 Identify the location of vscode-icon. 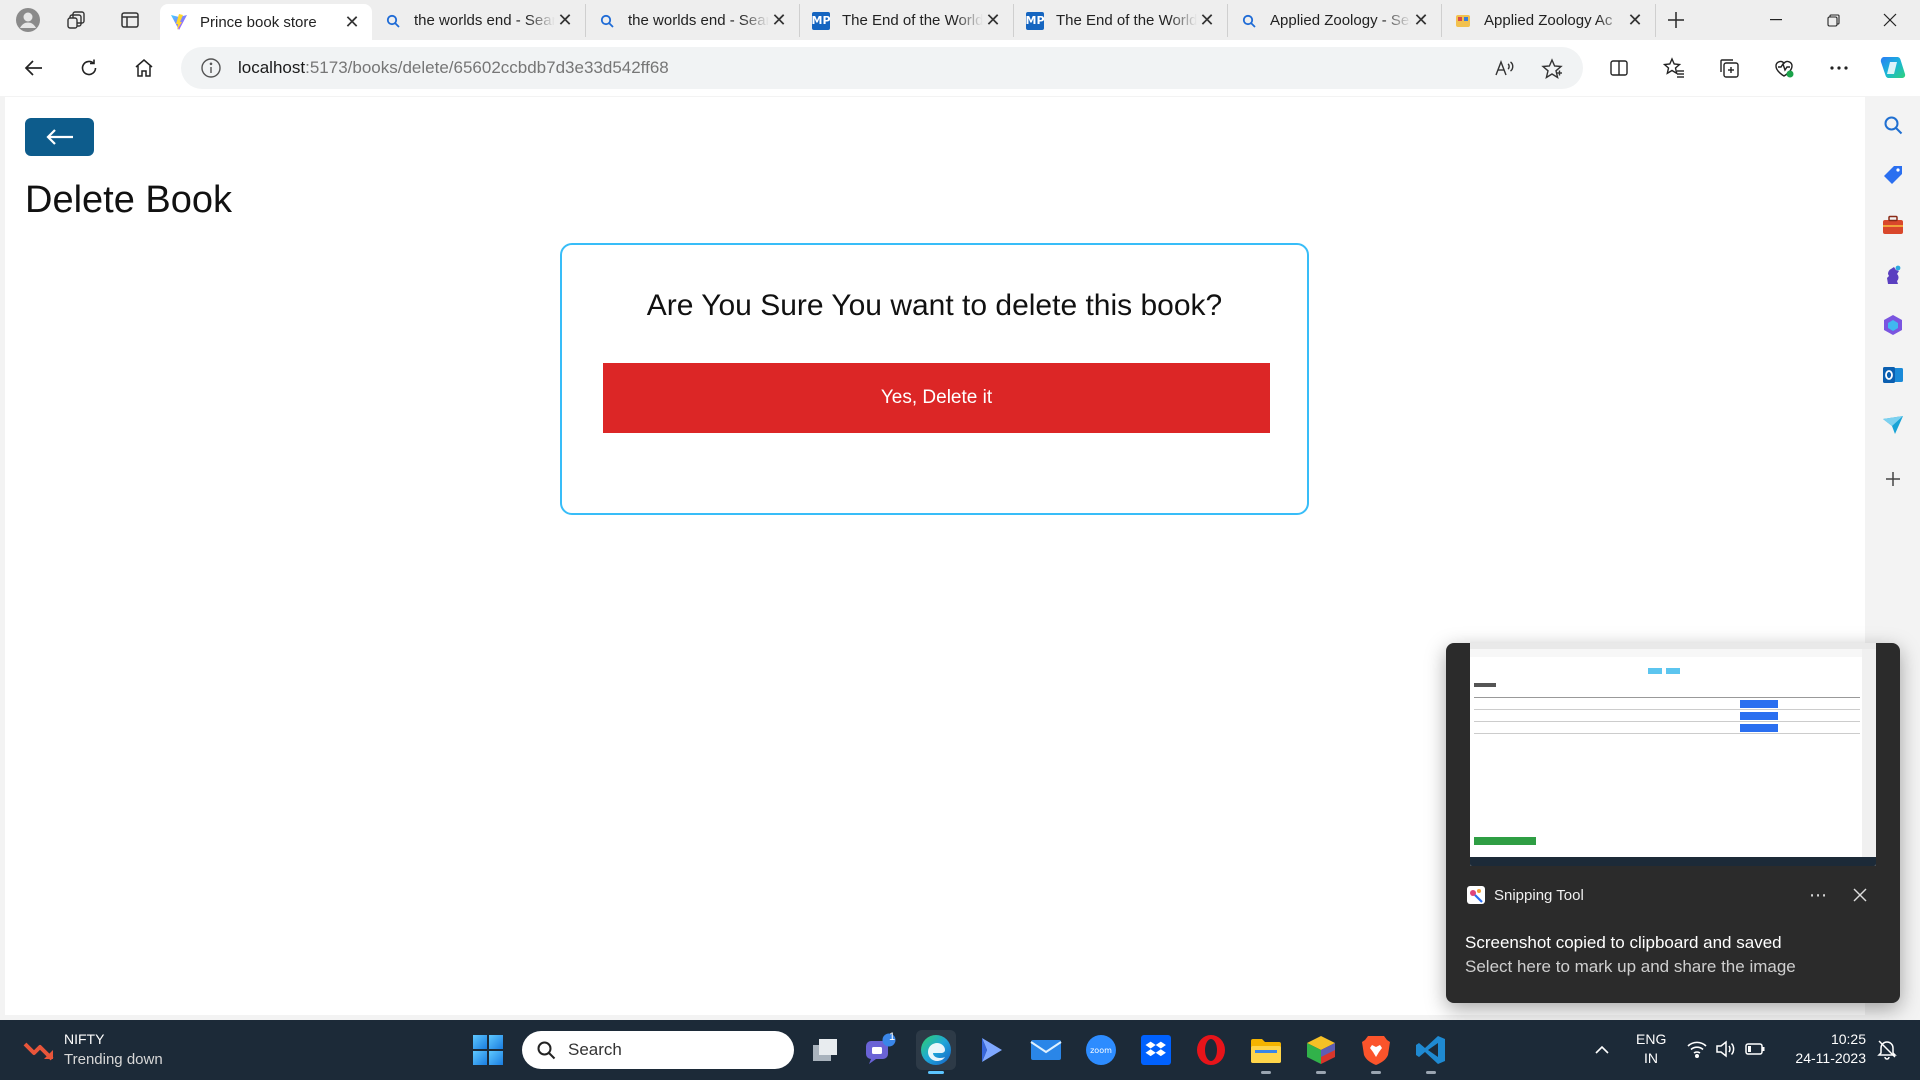
(1431, 1052).